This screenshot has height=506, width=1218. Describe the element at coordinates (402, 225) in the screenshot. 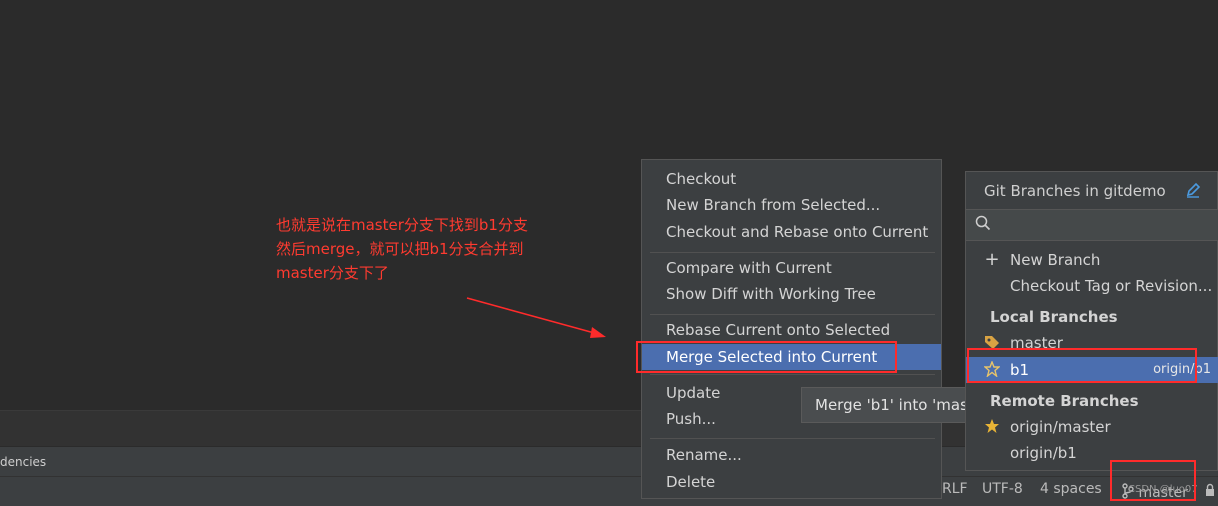

I see `annotation-line: 也就是说在master分支下找到b1分支` at that location.